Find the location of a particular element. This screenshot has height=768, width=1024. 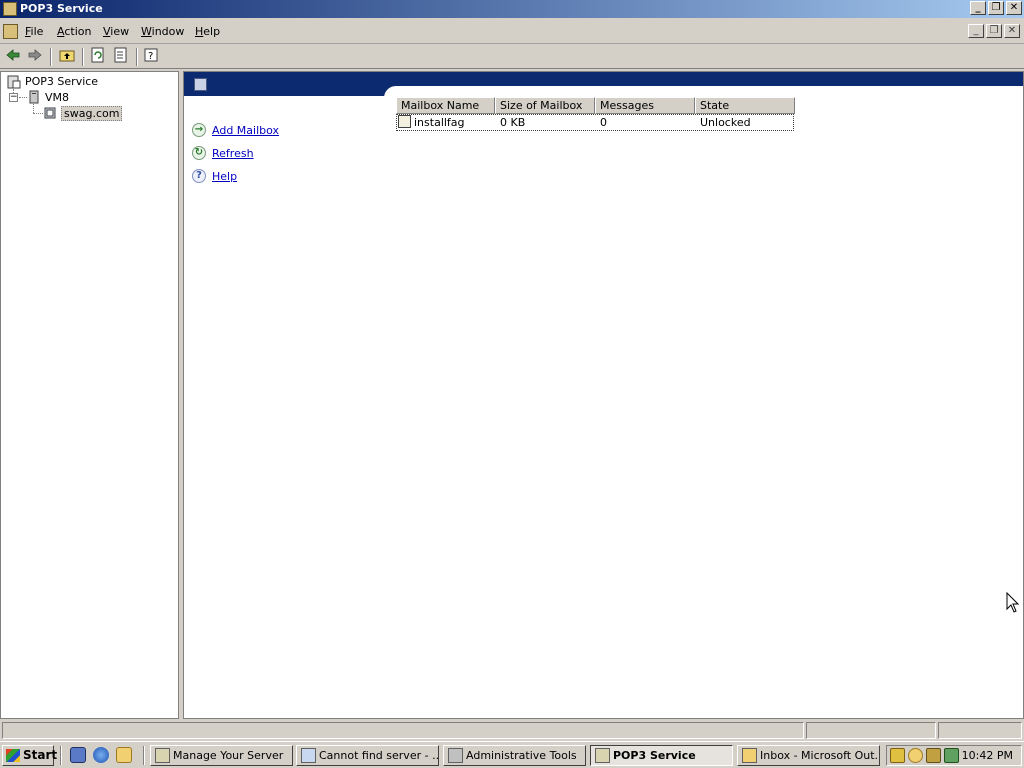

title-bar: POP3 Service _ ❐ ✕ is located at coordinates (512, 9).